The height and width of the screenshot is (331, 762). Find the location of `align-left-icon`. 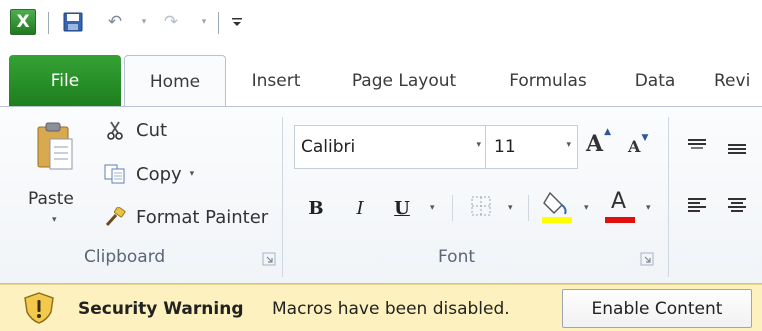

align-left-icon is located at coordinates (697, 205).